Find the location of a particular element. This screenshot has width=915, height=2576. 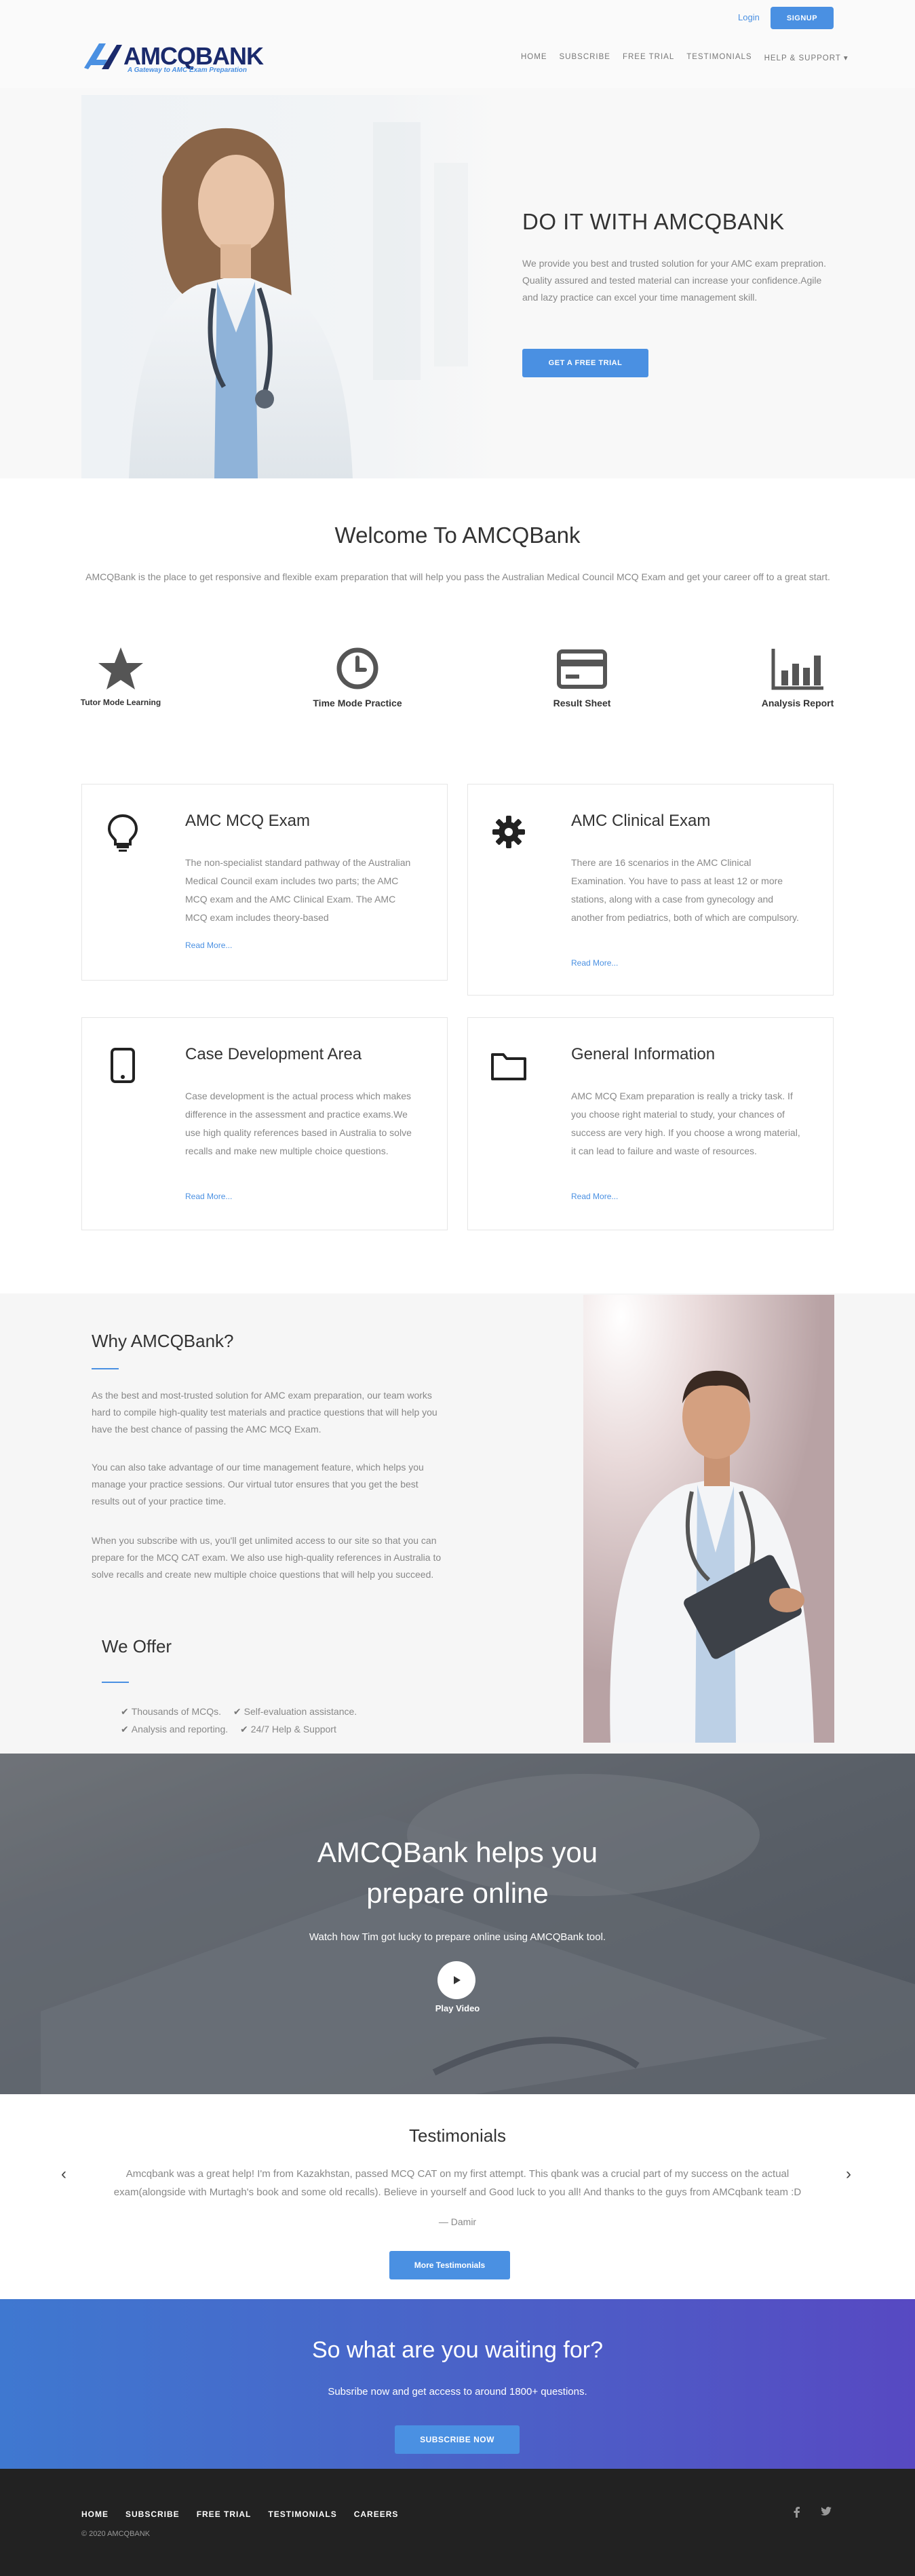

testimonials-title: Testimonials is located at coordinates (457, 2135).